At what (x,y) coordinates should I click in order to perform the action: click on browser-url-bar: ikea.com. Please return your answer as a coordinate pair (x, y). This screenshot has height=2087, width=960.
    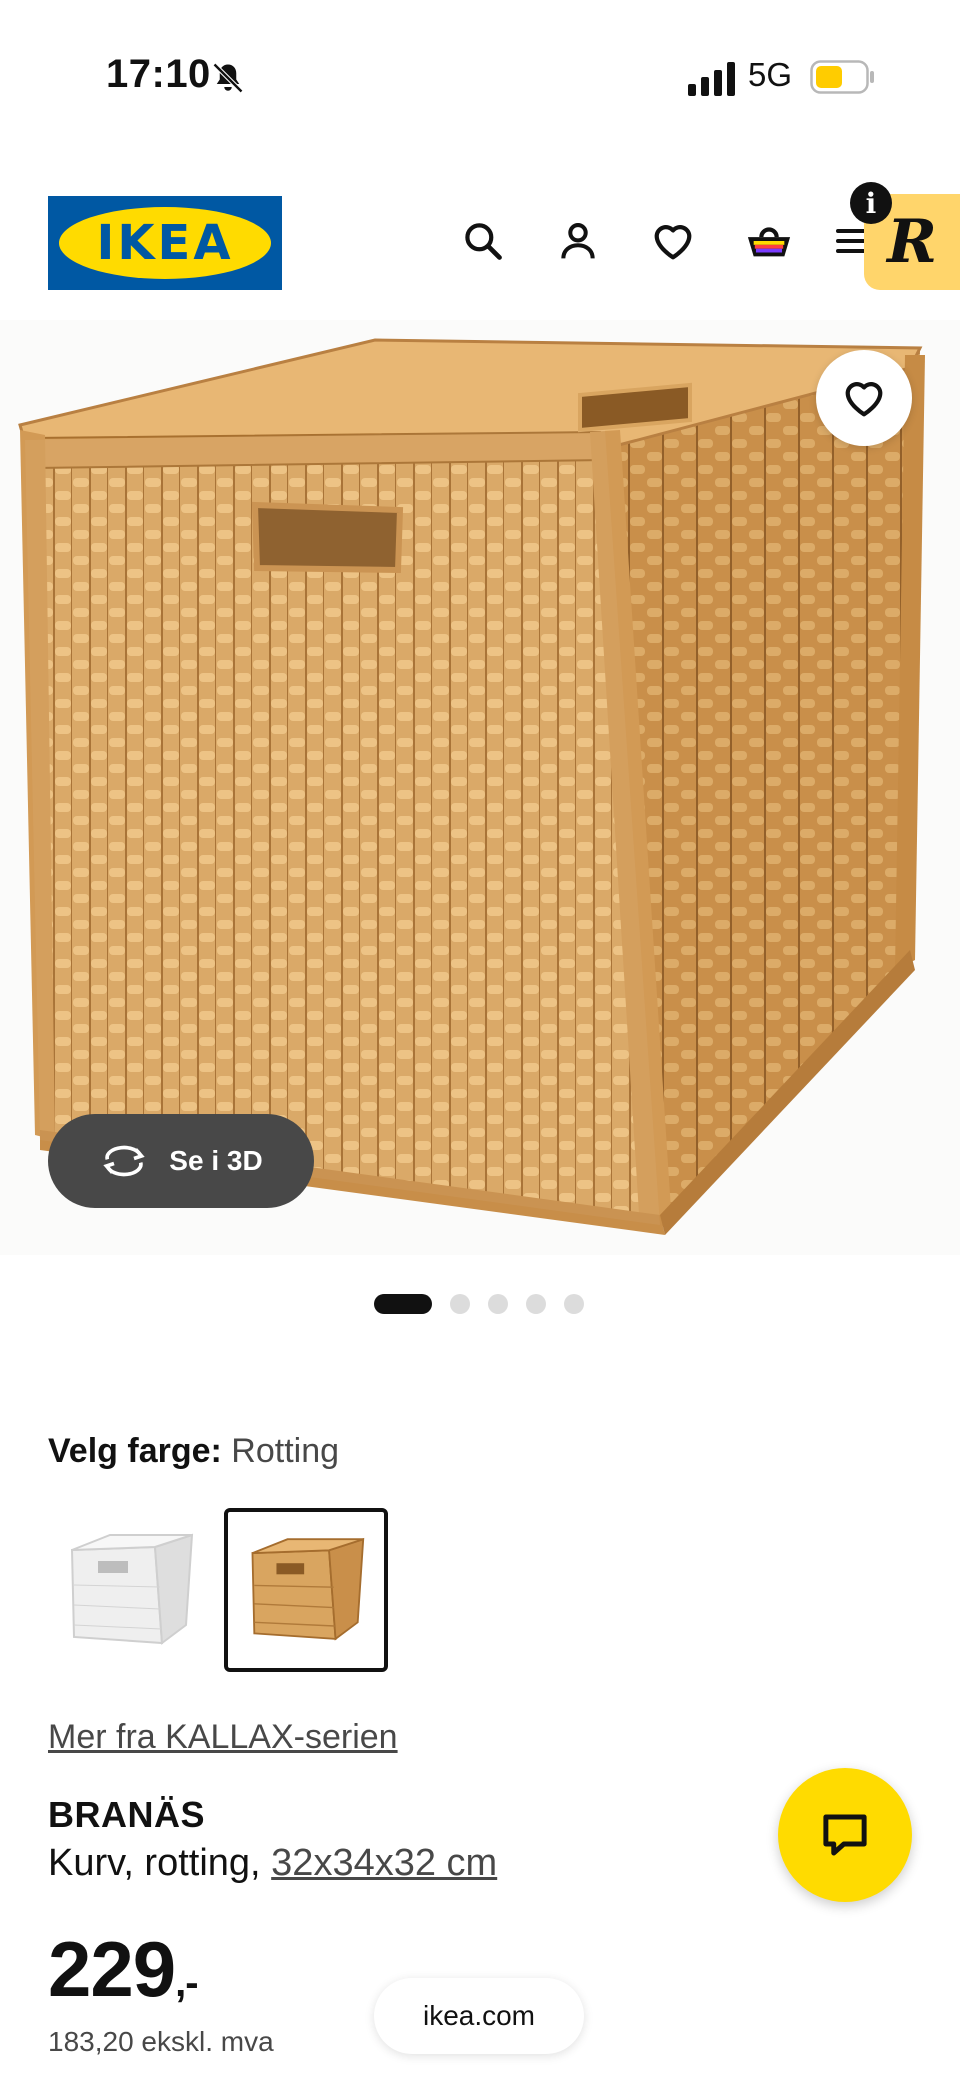
    Looking at the image, I should click on (479, 2016).